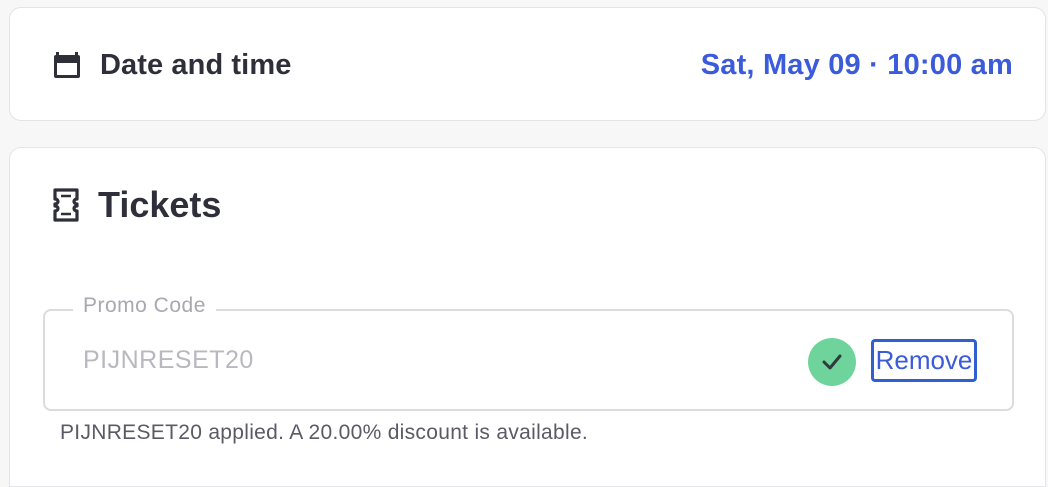 The height and width of the screenshot is (487, 1048). Describe the element at coordinates (832, 362) in the screenshot. I see `check-icon` at that location.